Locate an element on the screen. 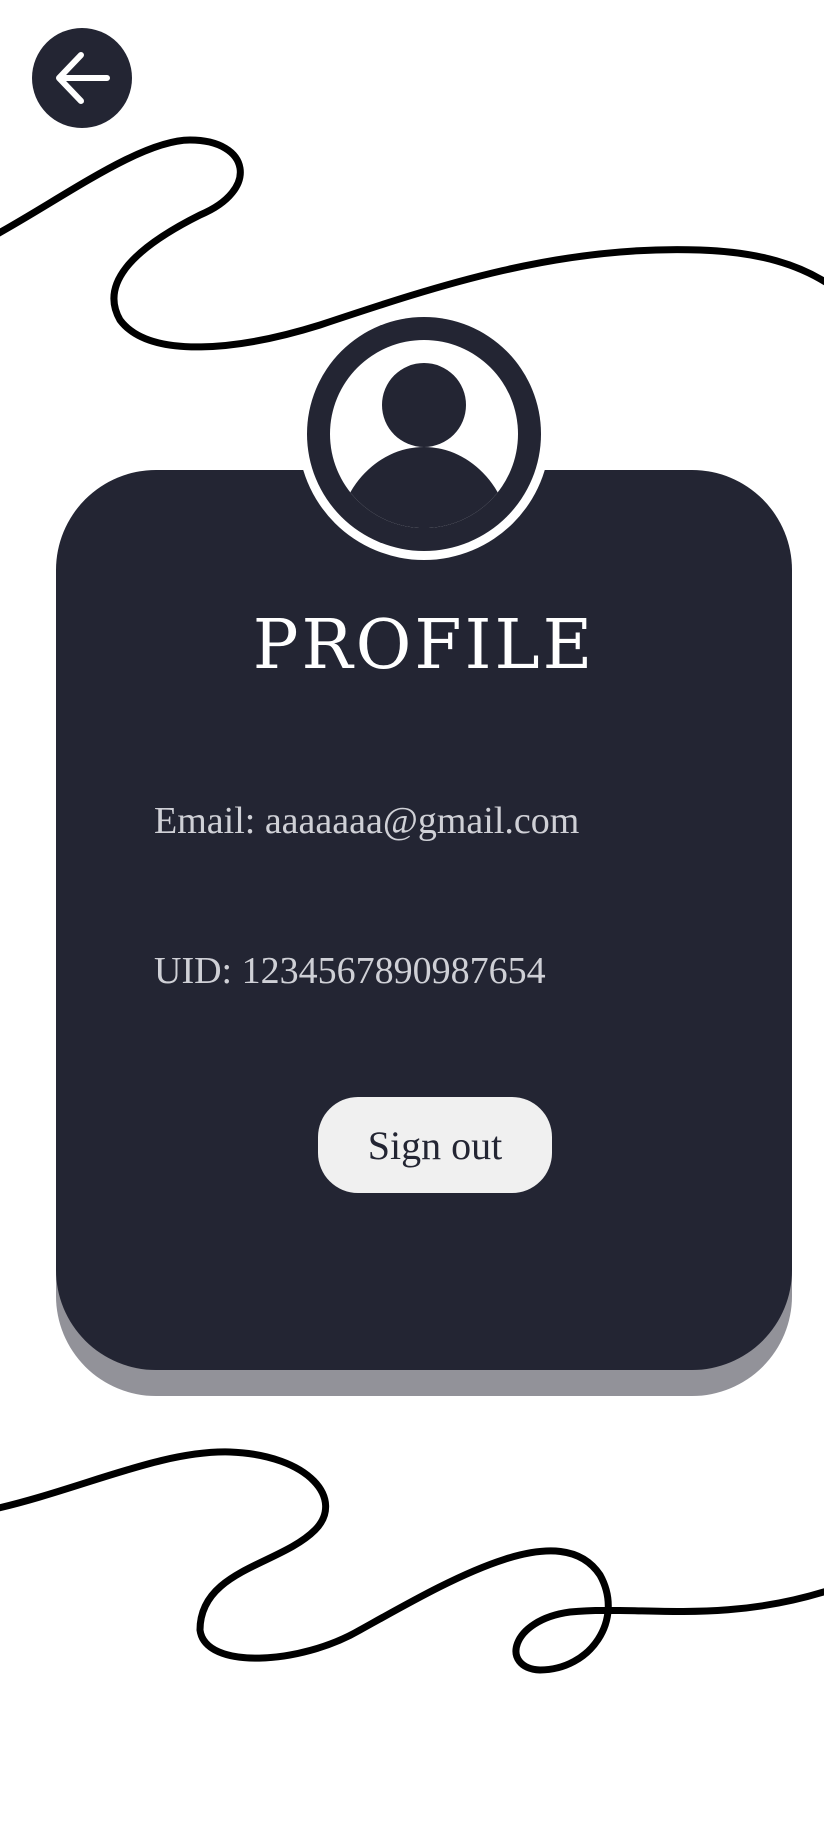 The image size is (824, 1834). uid-label: UID: is located at coordinates (193, 971).